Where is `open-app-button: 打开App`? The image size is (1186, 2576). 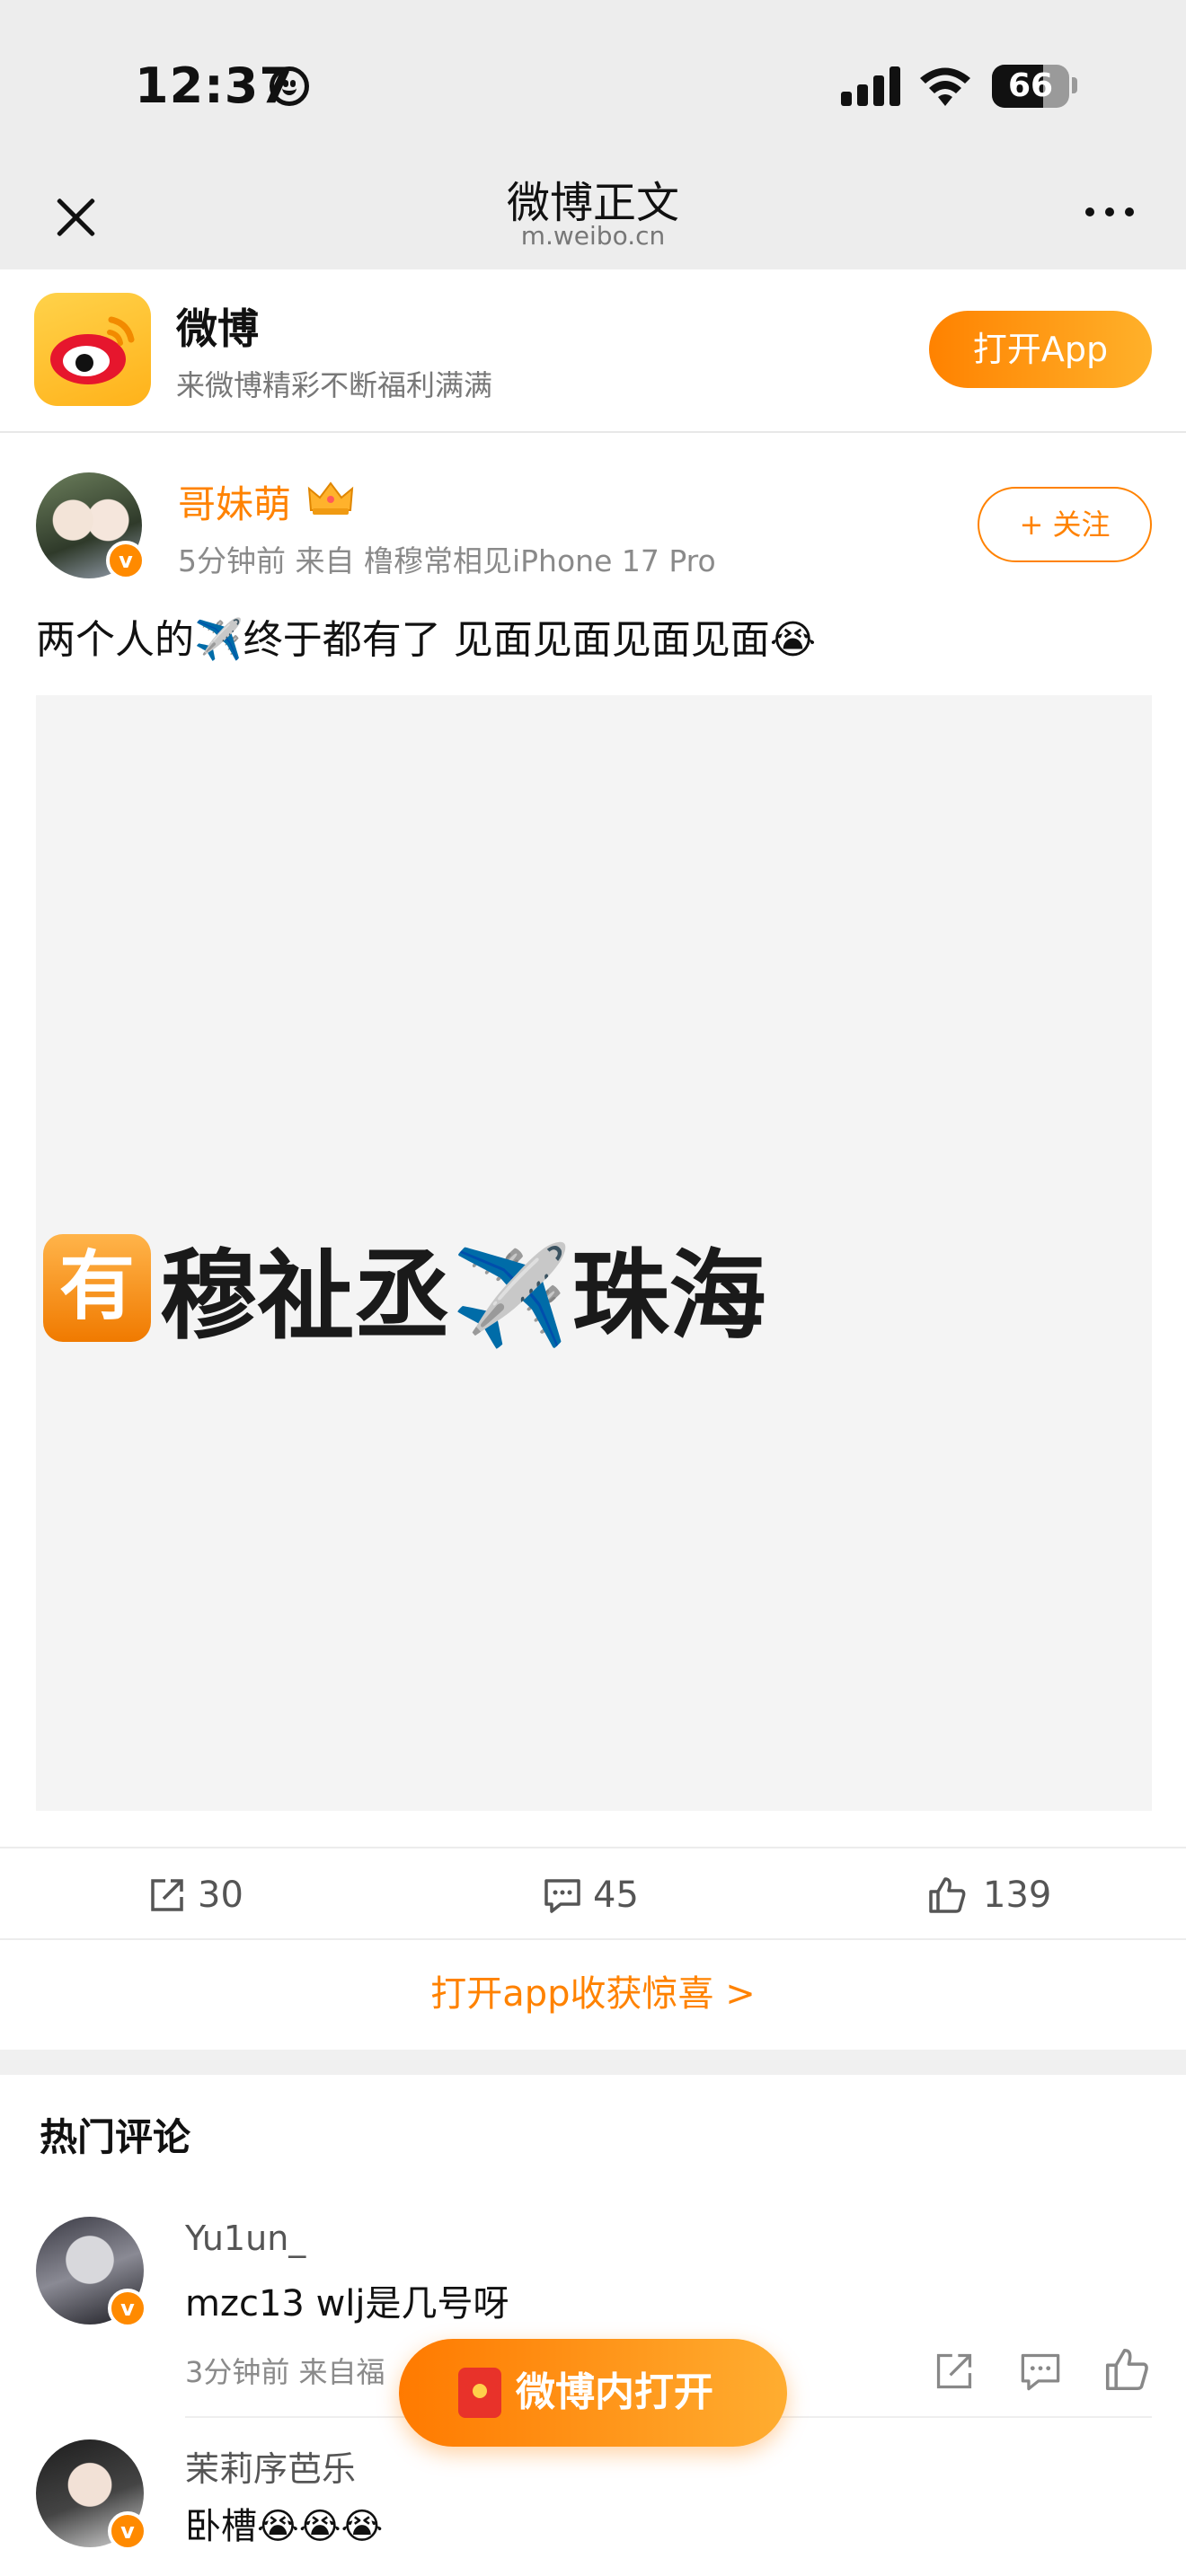 open-app-button: 打开App is located at coordinates (1040, 349).